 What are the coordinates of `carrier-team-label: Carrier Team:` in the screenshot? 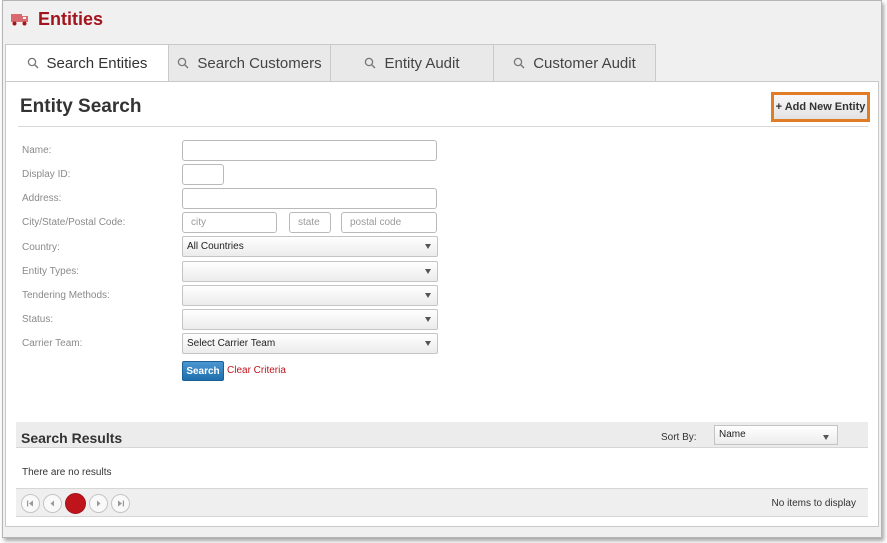 It's located at (52, 343).